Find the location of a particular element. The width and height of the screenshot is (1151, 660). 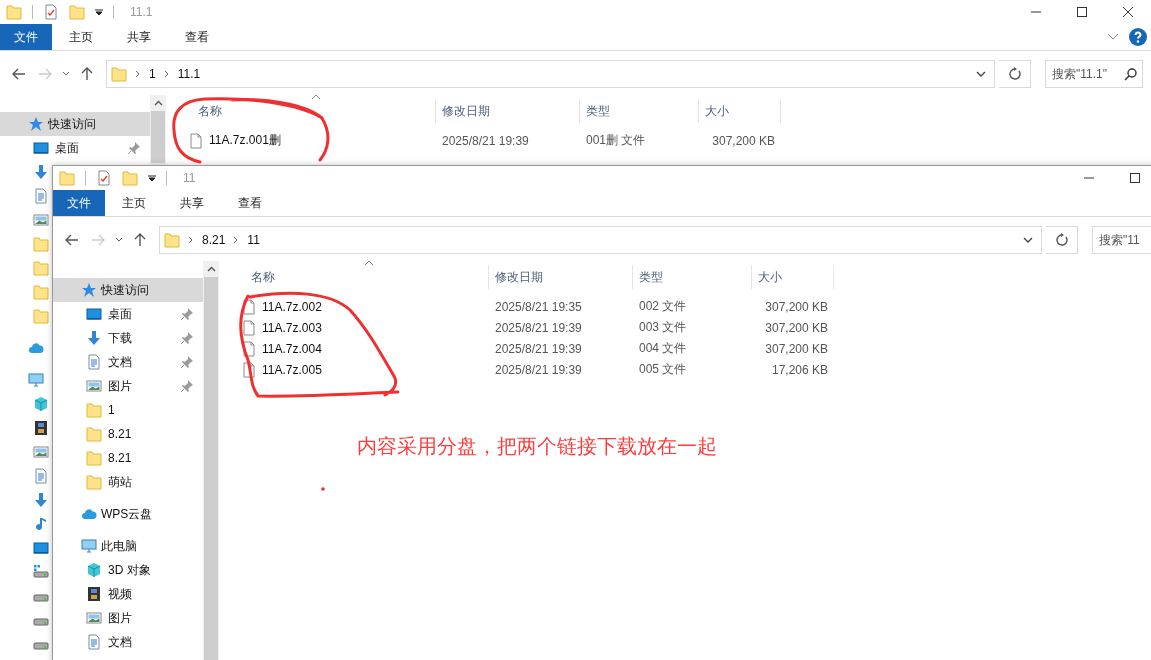

breadcrumb: 11.1 is located at coordinates (189, 74).